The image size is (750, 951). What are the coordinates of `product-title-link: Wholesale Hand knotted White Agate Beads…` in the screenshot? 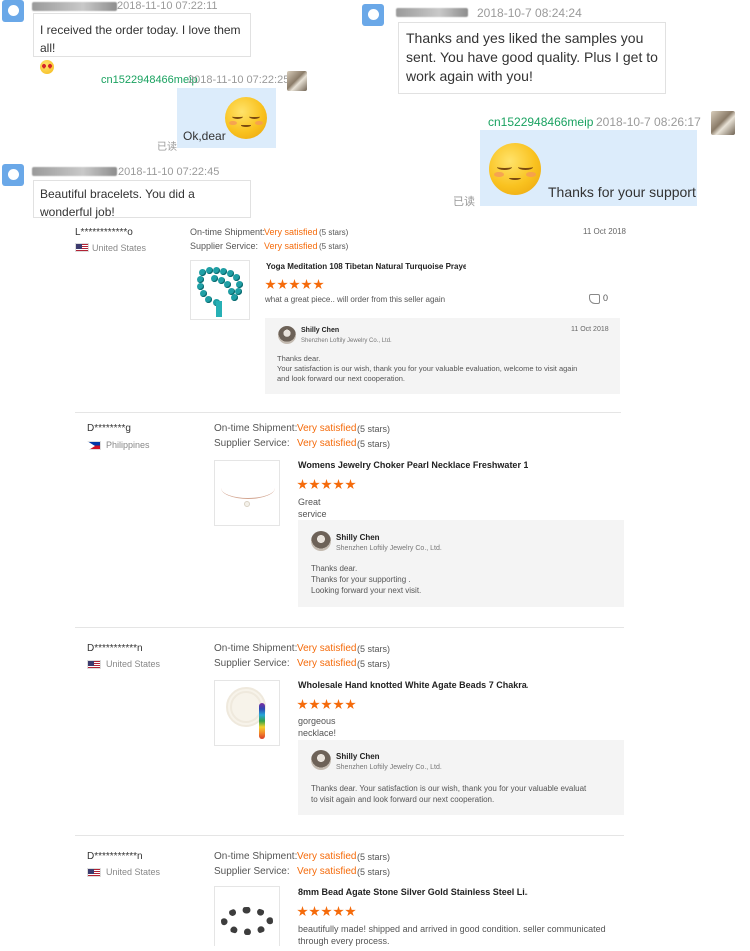 It's located at (413, 685).